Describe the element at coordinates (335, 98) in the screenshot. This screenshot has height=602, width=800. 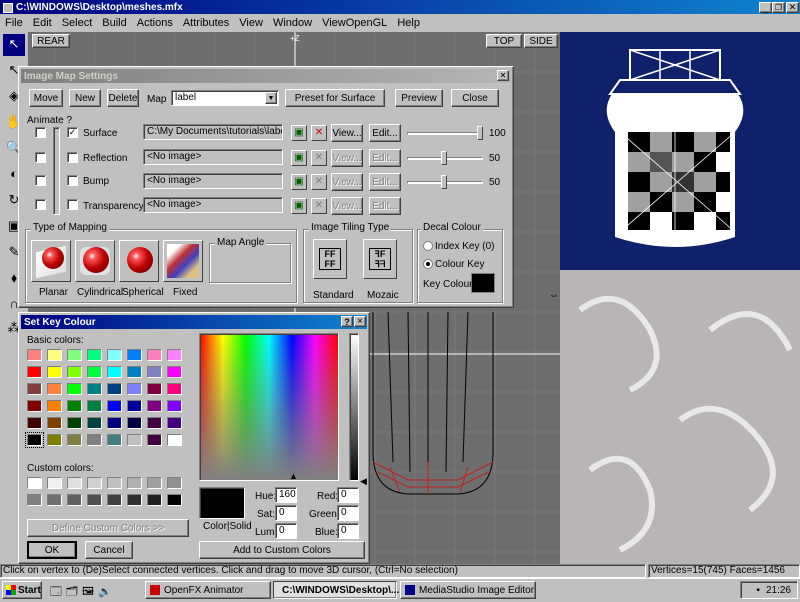
I see `preset-surface-button: Preset for Surface` at that location.